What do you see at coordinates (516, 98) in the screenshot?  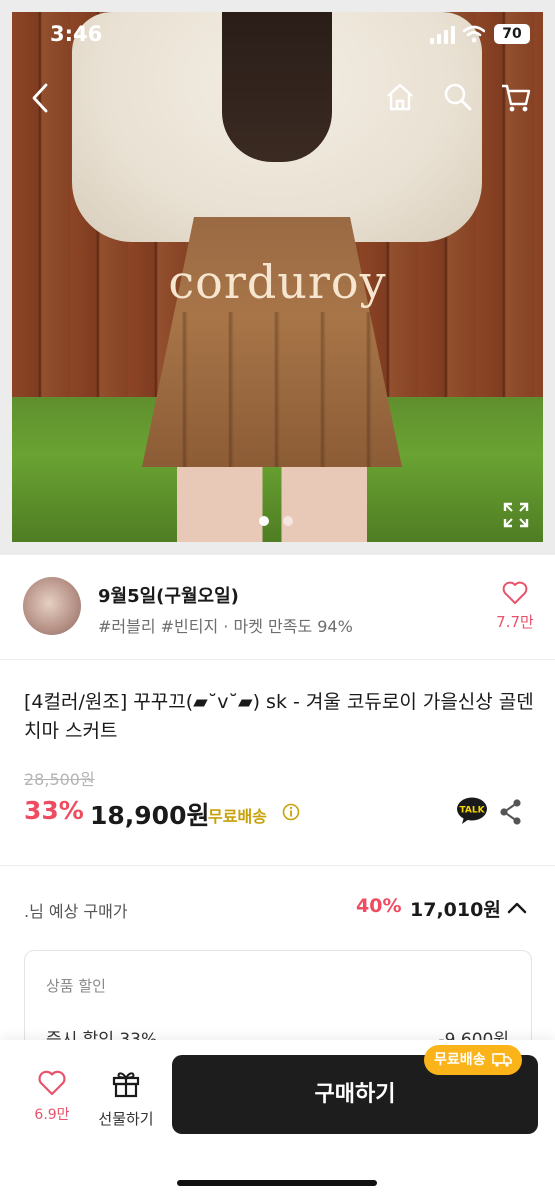 I see `cart-icon` at bounding box center [516, 98].